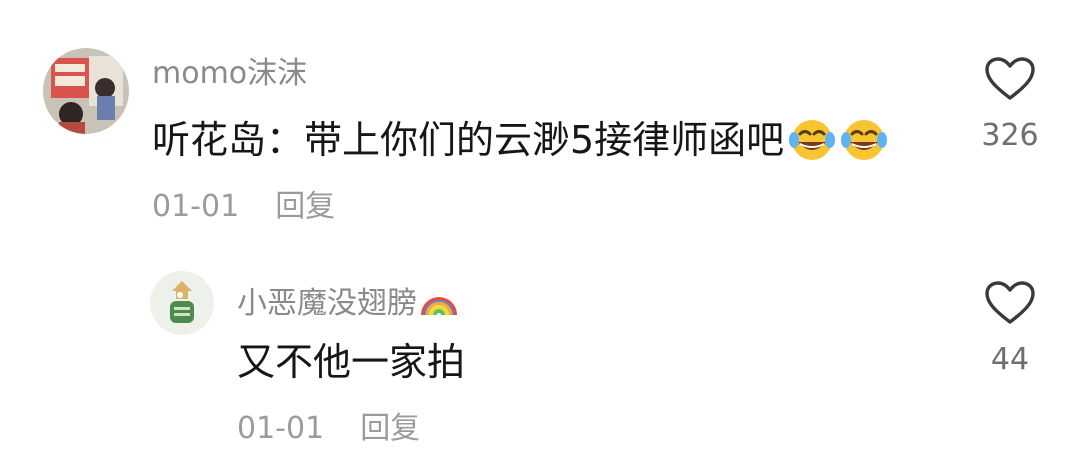 The height and width of the screenshot is (471, 1080). I want to click on rainbow-emoji, so click(439, 306).